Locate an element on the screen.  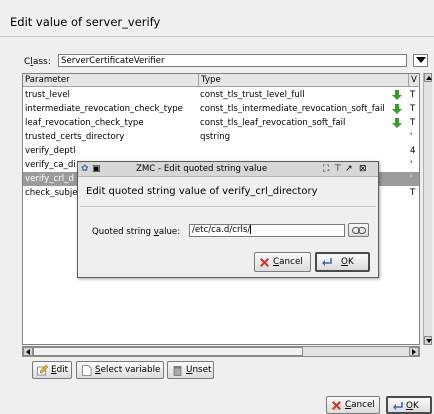
fullscreen-icon: ⛶ is located at coordinates (326, 169).